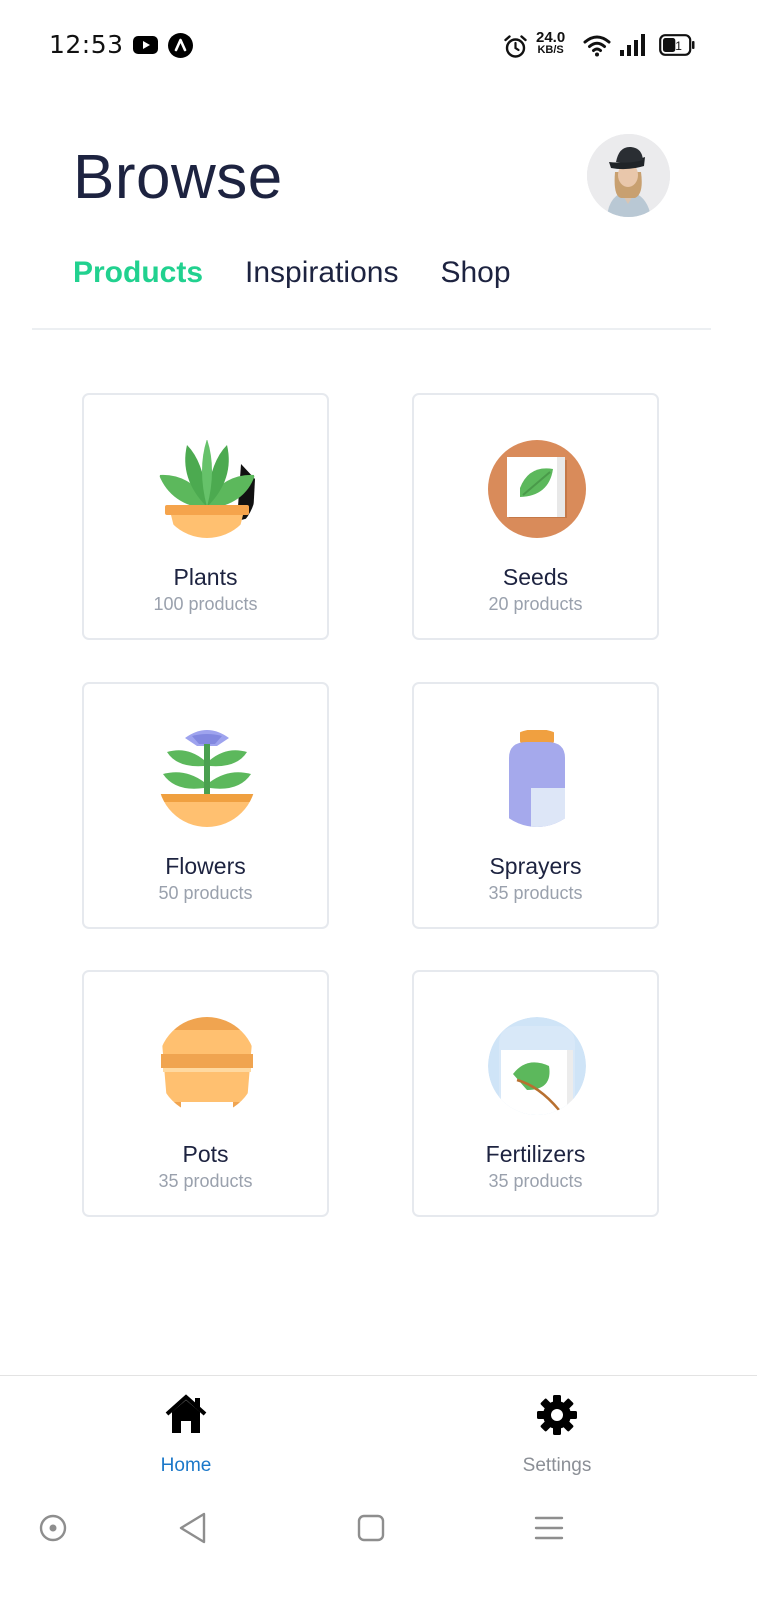 The width and height of the screenshot is (757, 1600). Describe the element at coordinates (205, 866) in the screenshot. I see `category-name: Flowers` at that location.